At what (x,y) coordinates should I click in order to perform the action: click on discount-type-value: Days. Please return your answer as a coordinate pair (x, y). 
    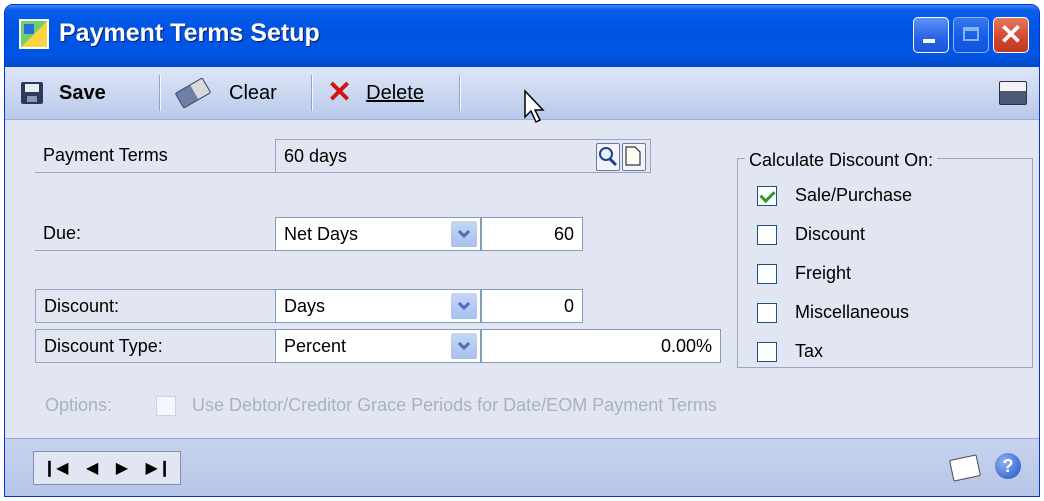
    Looking at the image, I should click on (305, 305).